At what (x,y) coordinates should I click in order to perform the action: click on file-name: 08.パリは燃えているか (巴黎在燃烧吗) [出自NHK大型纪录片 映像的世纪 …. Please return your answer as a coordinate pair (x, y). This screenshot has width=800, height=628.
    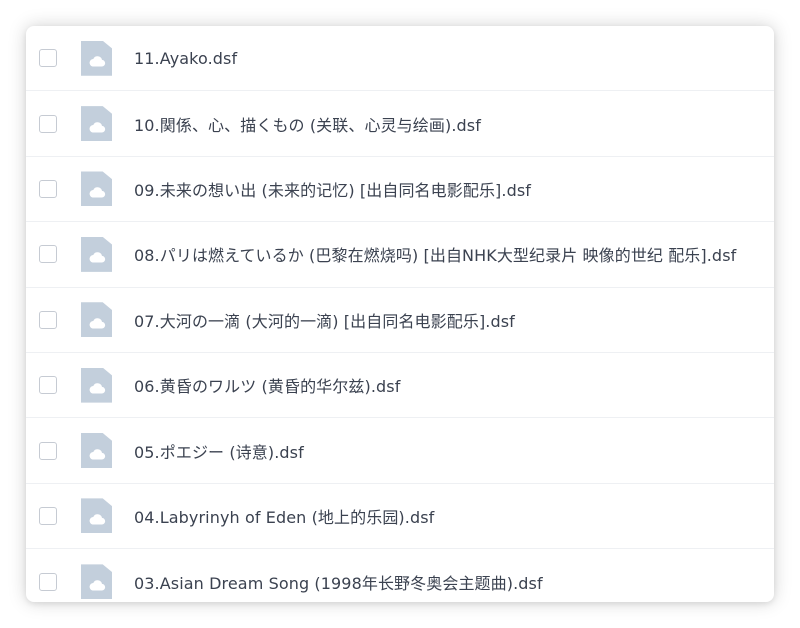
    Looking at the image, I should click on (435, 254).